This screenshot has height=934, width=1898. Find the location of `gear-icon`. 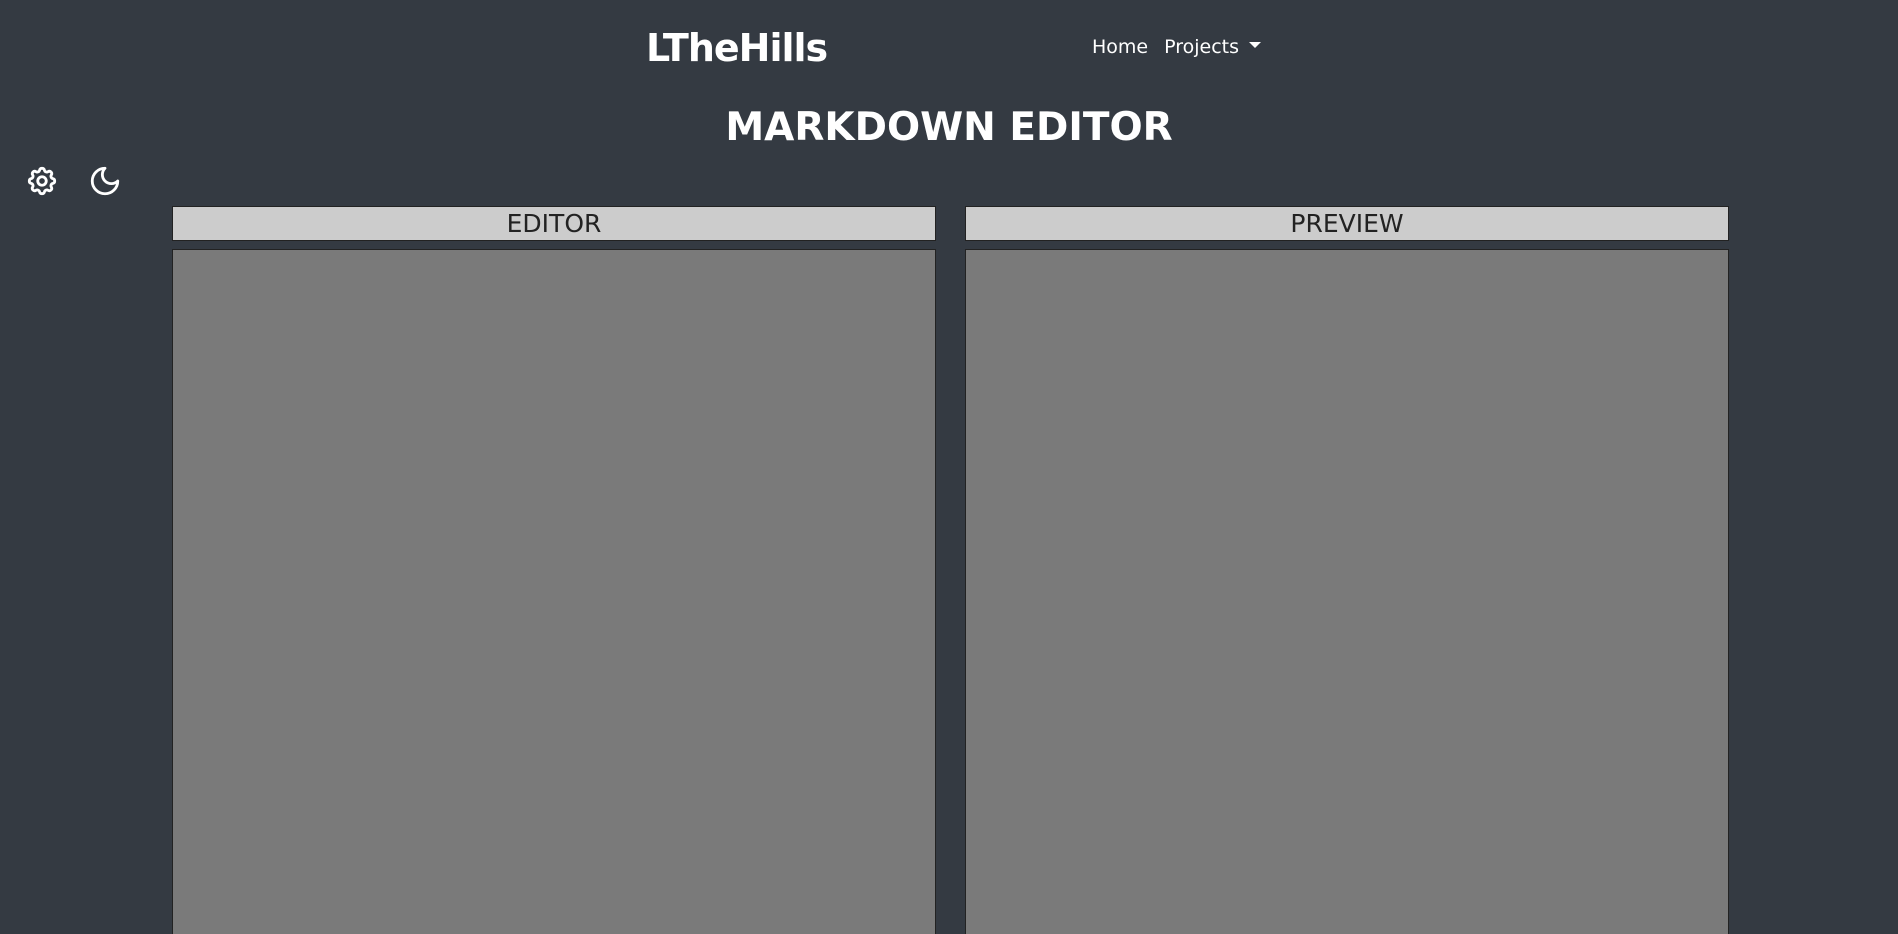

gear-icon is located at coordinates (42, 181).